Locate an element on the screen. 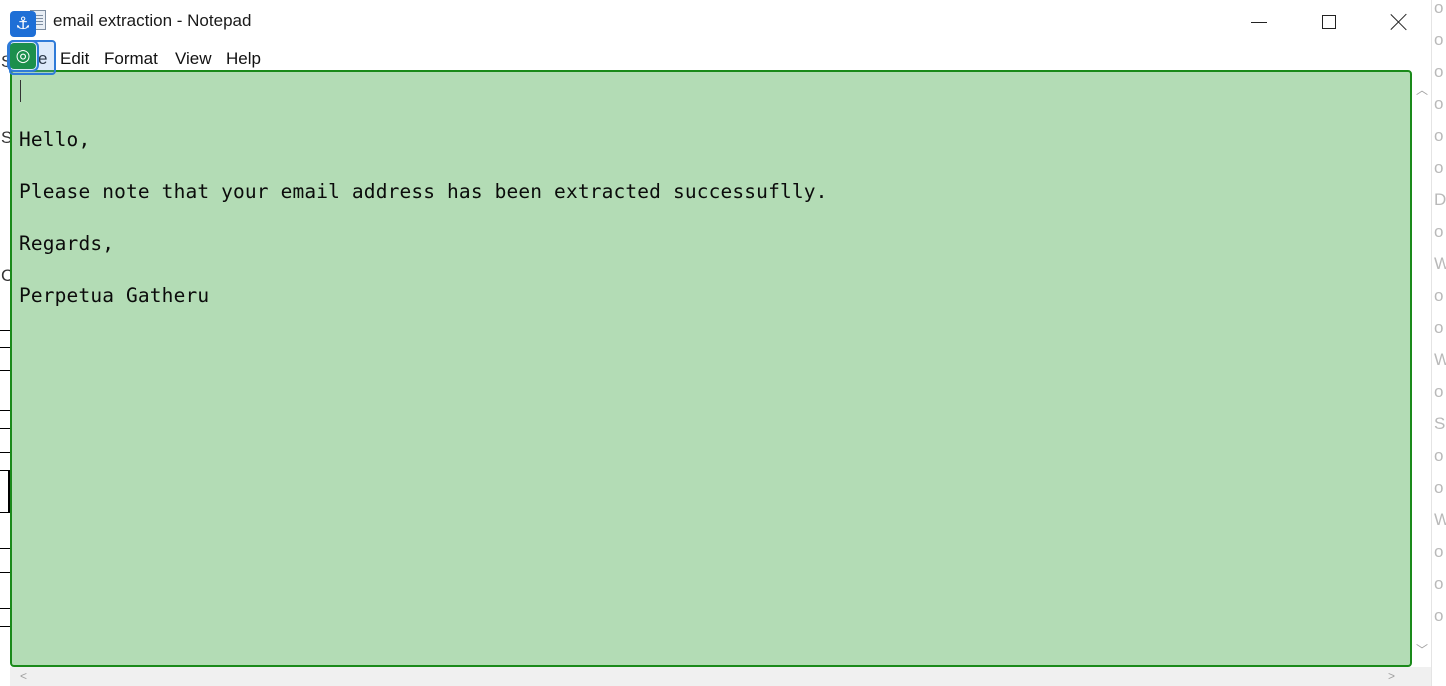 This screenshot has width=1446, height=686. vertical-scrollbar: ︿ ﹀ is located at coordinates (1421, 369).